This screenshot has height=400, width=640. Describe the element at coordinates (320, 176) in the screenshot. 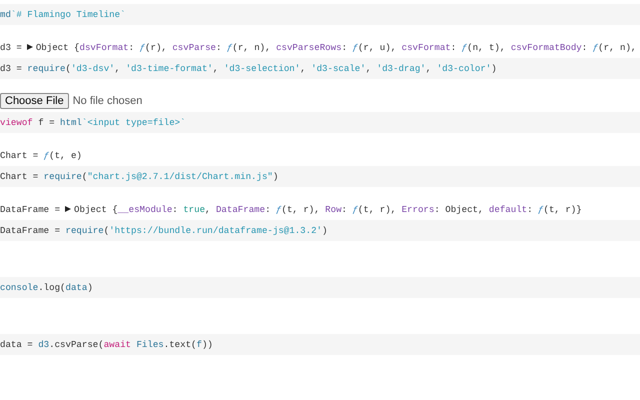

I see `code-cell: Chart = require("chart.js@2.7.1/dist/Chart.min.js")` at that location.